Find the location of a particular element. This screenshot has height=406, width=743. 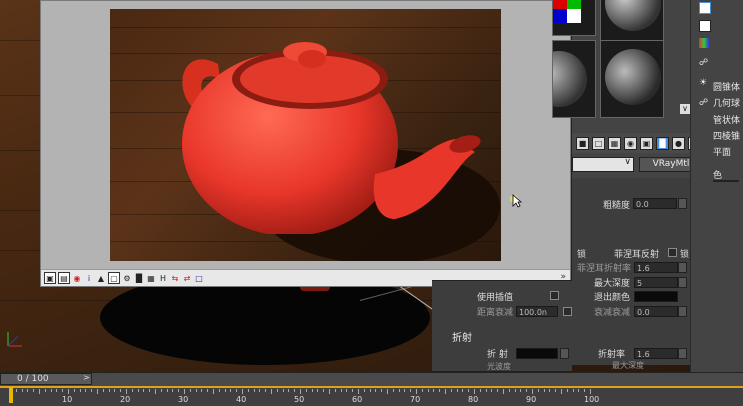

ruler-tick-label: 70 is located at coordinates (415, 399).